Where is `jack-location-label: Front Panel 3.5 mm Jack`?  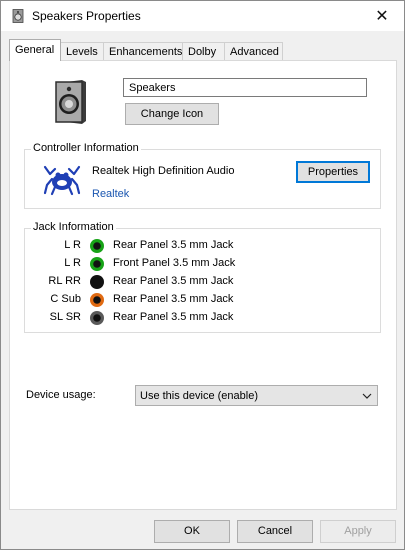
jack-location-label: Front Panel 3.5 mm Jack is located at coordinates (174, 263).